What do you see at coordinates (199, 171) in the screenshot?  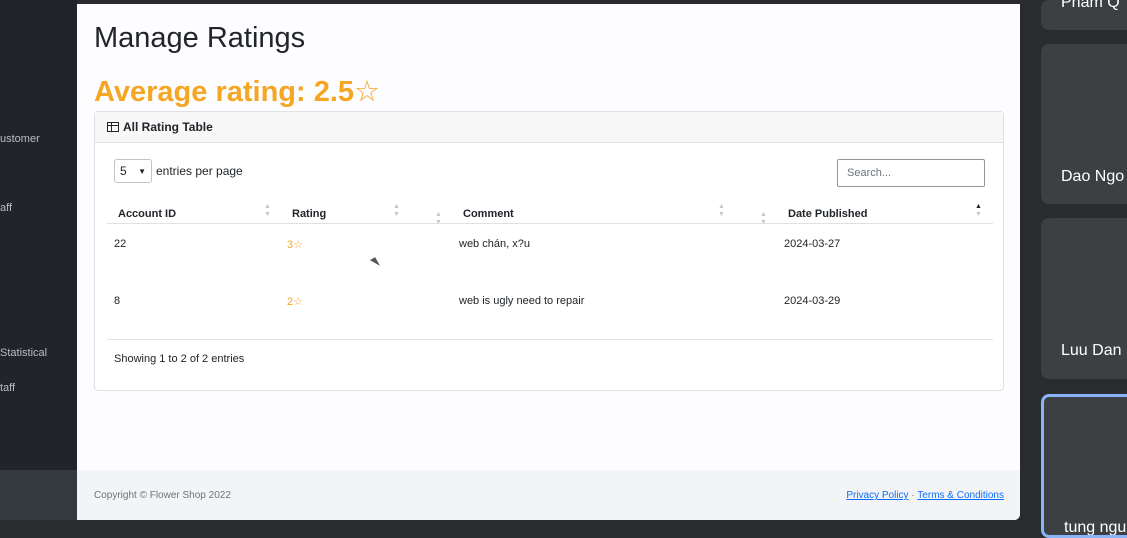 I see `entries-label: entries per page` at bounding box center [199, 171].